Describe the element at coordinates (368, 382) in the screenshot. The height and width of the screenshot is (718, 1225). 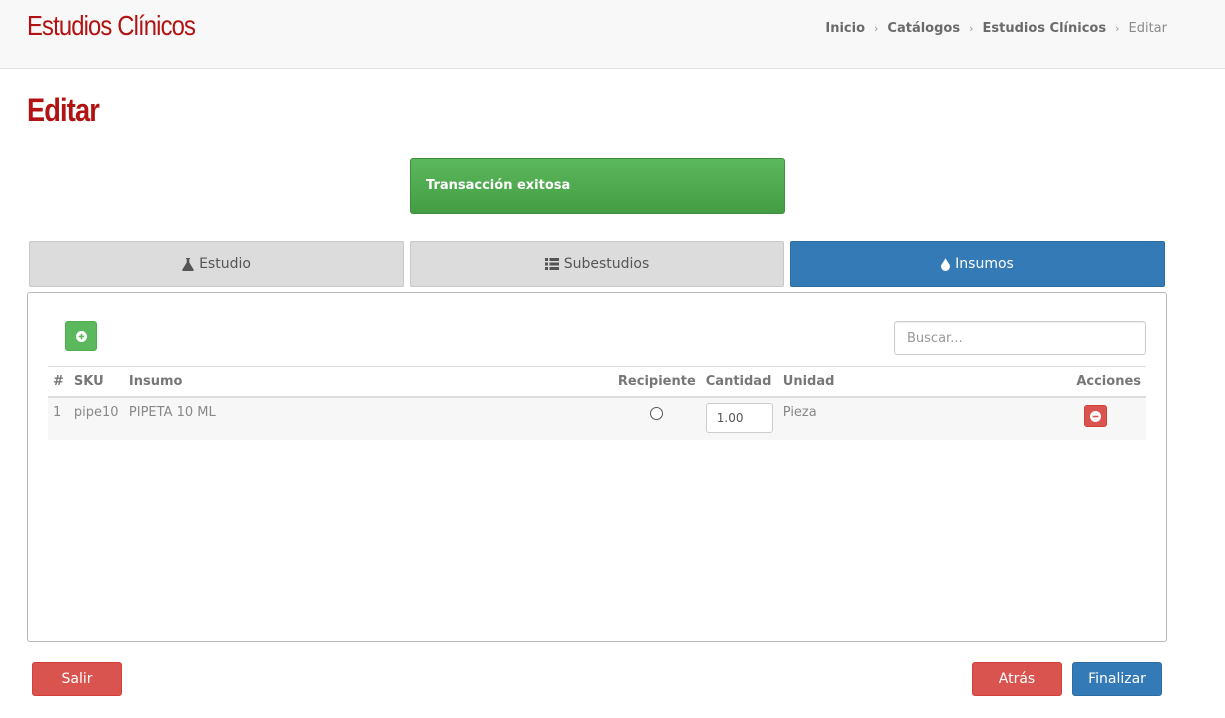
I see `col-insumo: Insumo` at that location.